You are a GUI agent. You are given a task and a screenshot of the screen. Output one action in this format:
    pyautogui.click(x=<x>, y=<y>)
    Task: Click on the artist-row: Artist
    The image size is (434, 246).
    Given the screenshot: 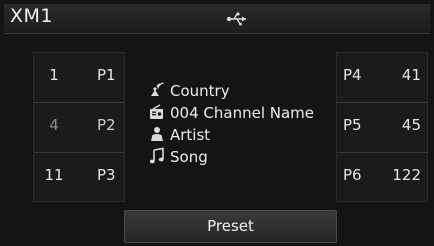 What is the action you would take?
    pyautogui.click(x=248, y=135)
    